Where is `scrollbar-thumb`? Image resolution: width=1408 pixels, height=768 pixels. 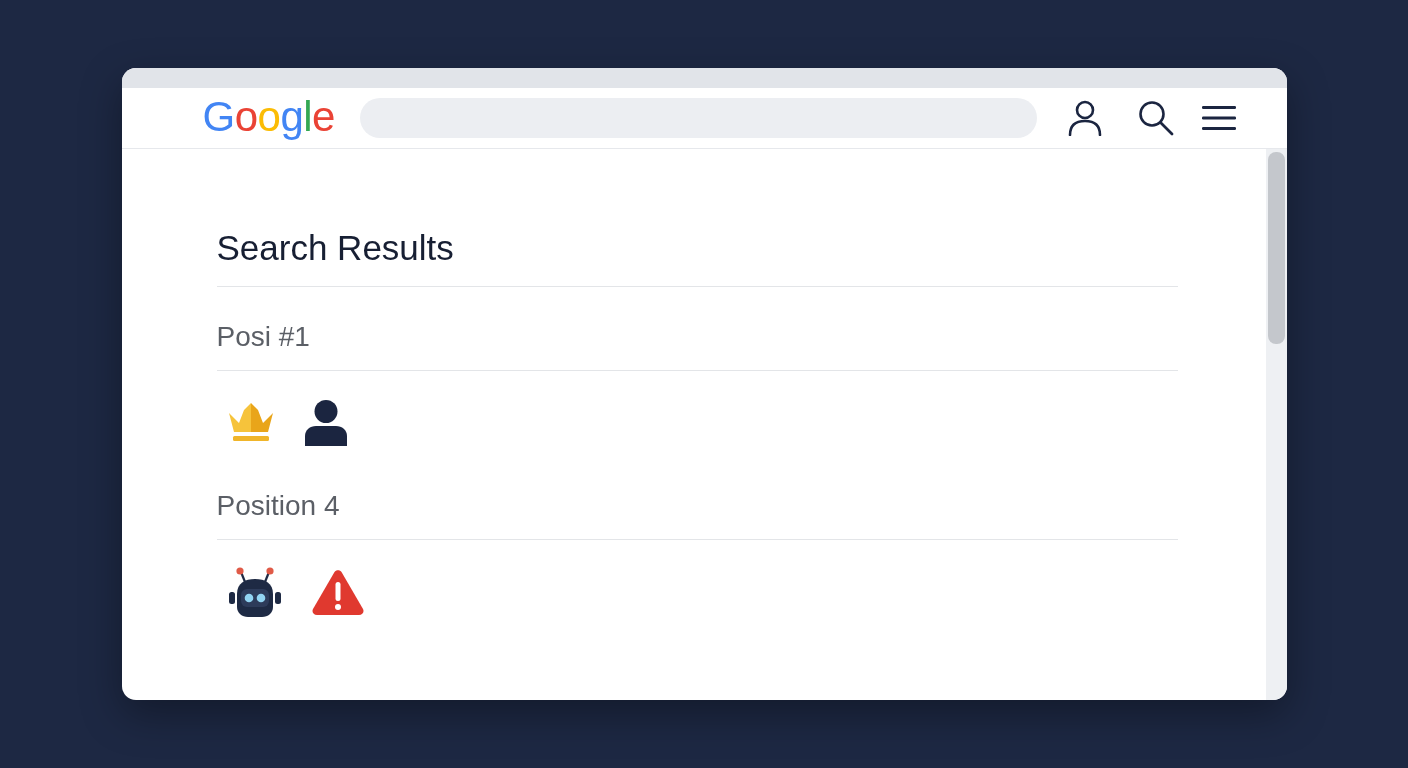
scrollbar-thumb is located at coordinates (1276, 248).